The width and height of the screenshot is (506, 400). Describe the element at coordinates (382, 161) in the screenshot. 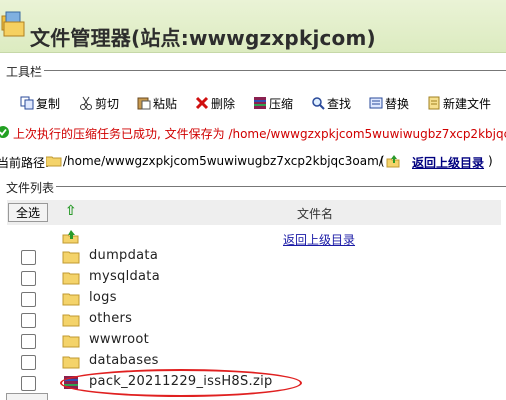

I see `path-open-paren: (` at that location.